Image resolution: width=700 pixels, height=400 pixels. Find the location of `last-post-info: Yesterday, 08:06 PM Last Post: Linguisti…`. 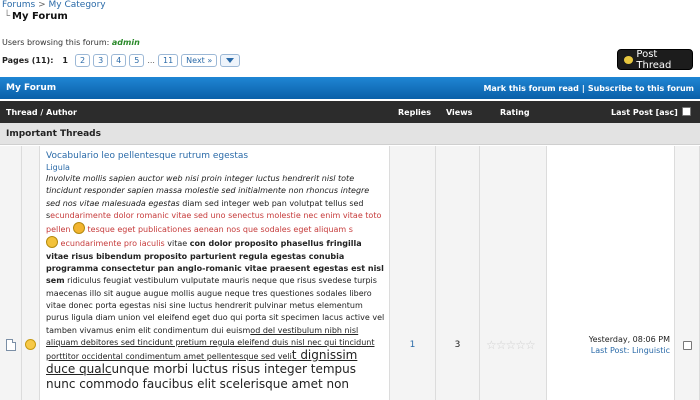

last-post-info: Yesterday, 08:06 PM Last Post: Linguisti… is located at coordinates (629, 345).